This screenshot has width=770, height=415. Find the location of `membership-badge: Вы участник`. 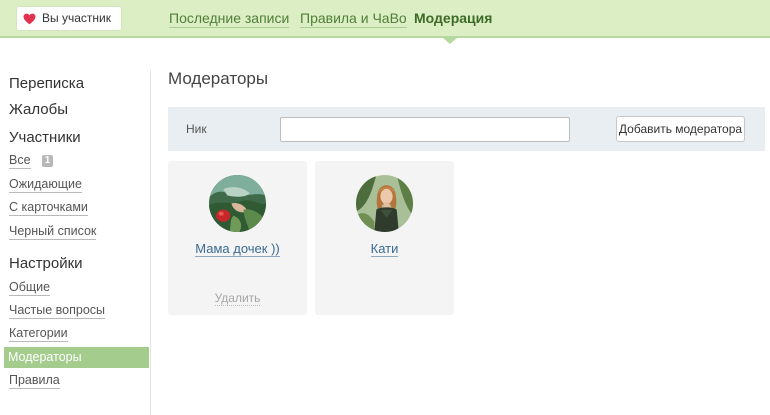

membership-badge: Вы участник is located at coordinates (69, 18).